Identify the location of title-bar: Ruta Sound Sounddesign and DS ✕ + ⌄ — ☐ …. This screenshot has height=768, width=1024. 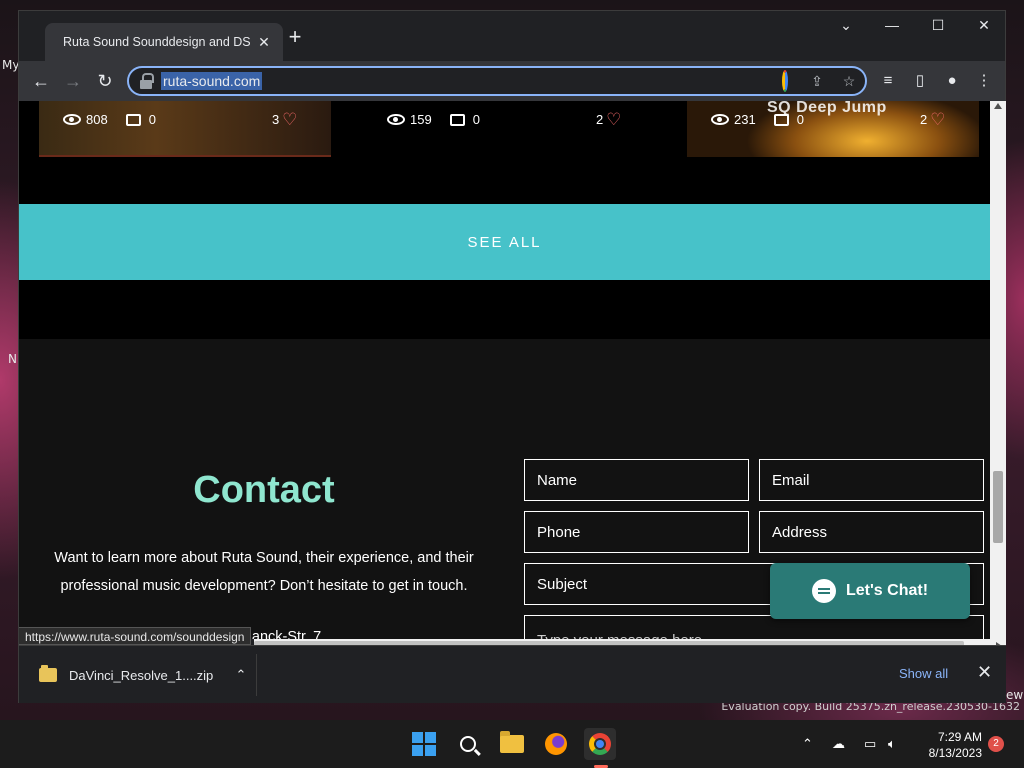
(512, 36).